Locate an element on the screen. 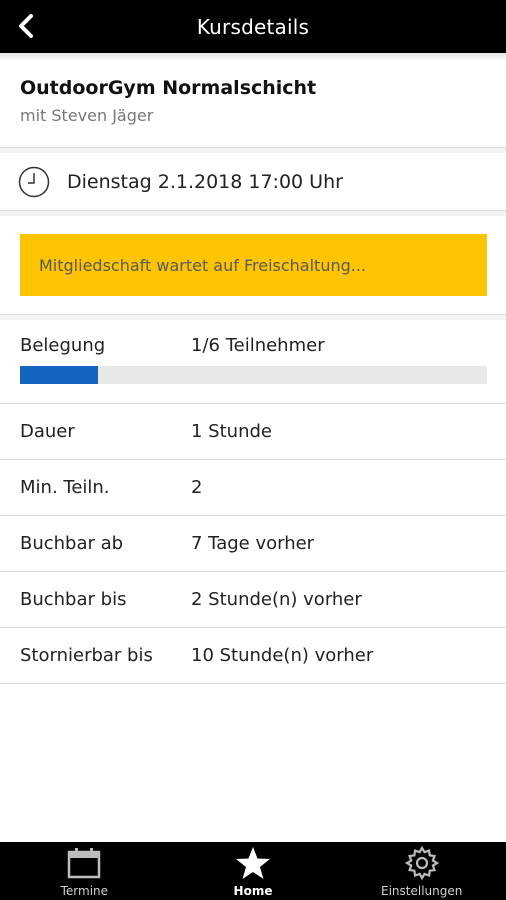  detail-label: Buchbar bis is located at coordinates (73, 599).